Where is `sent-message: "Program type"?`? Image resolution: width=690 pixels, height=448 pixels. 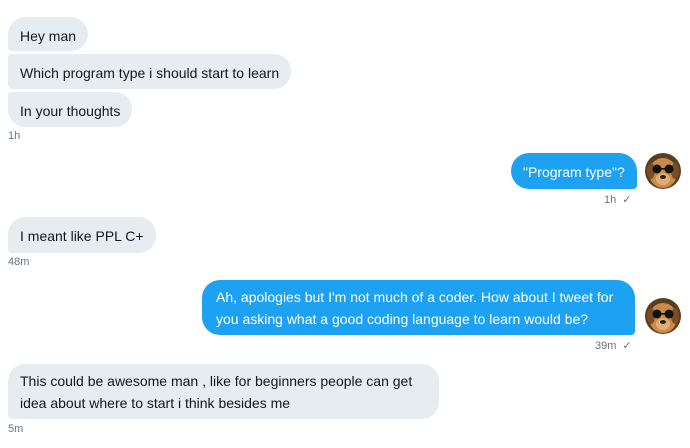
sent-message: "Program type"? is located at coordinates (574, 171).